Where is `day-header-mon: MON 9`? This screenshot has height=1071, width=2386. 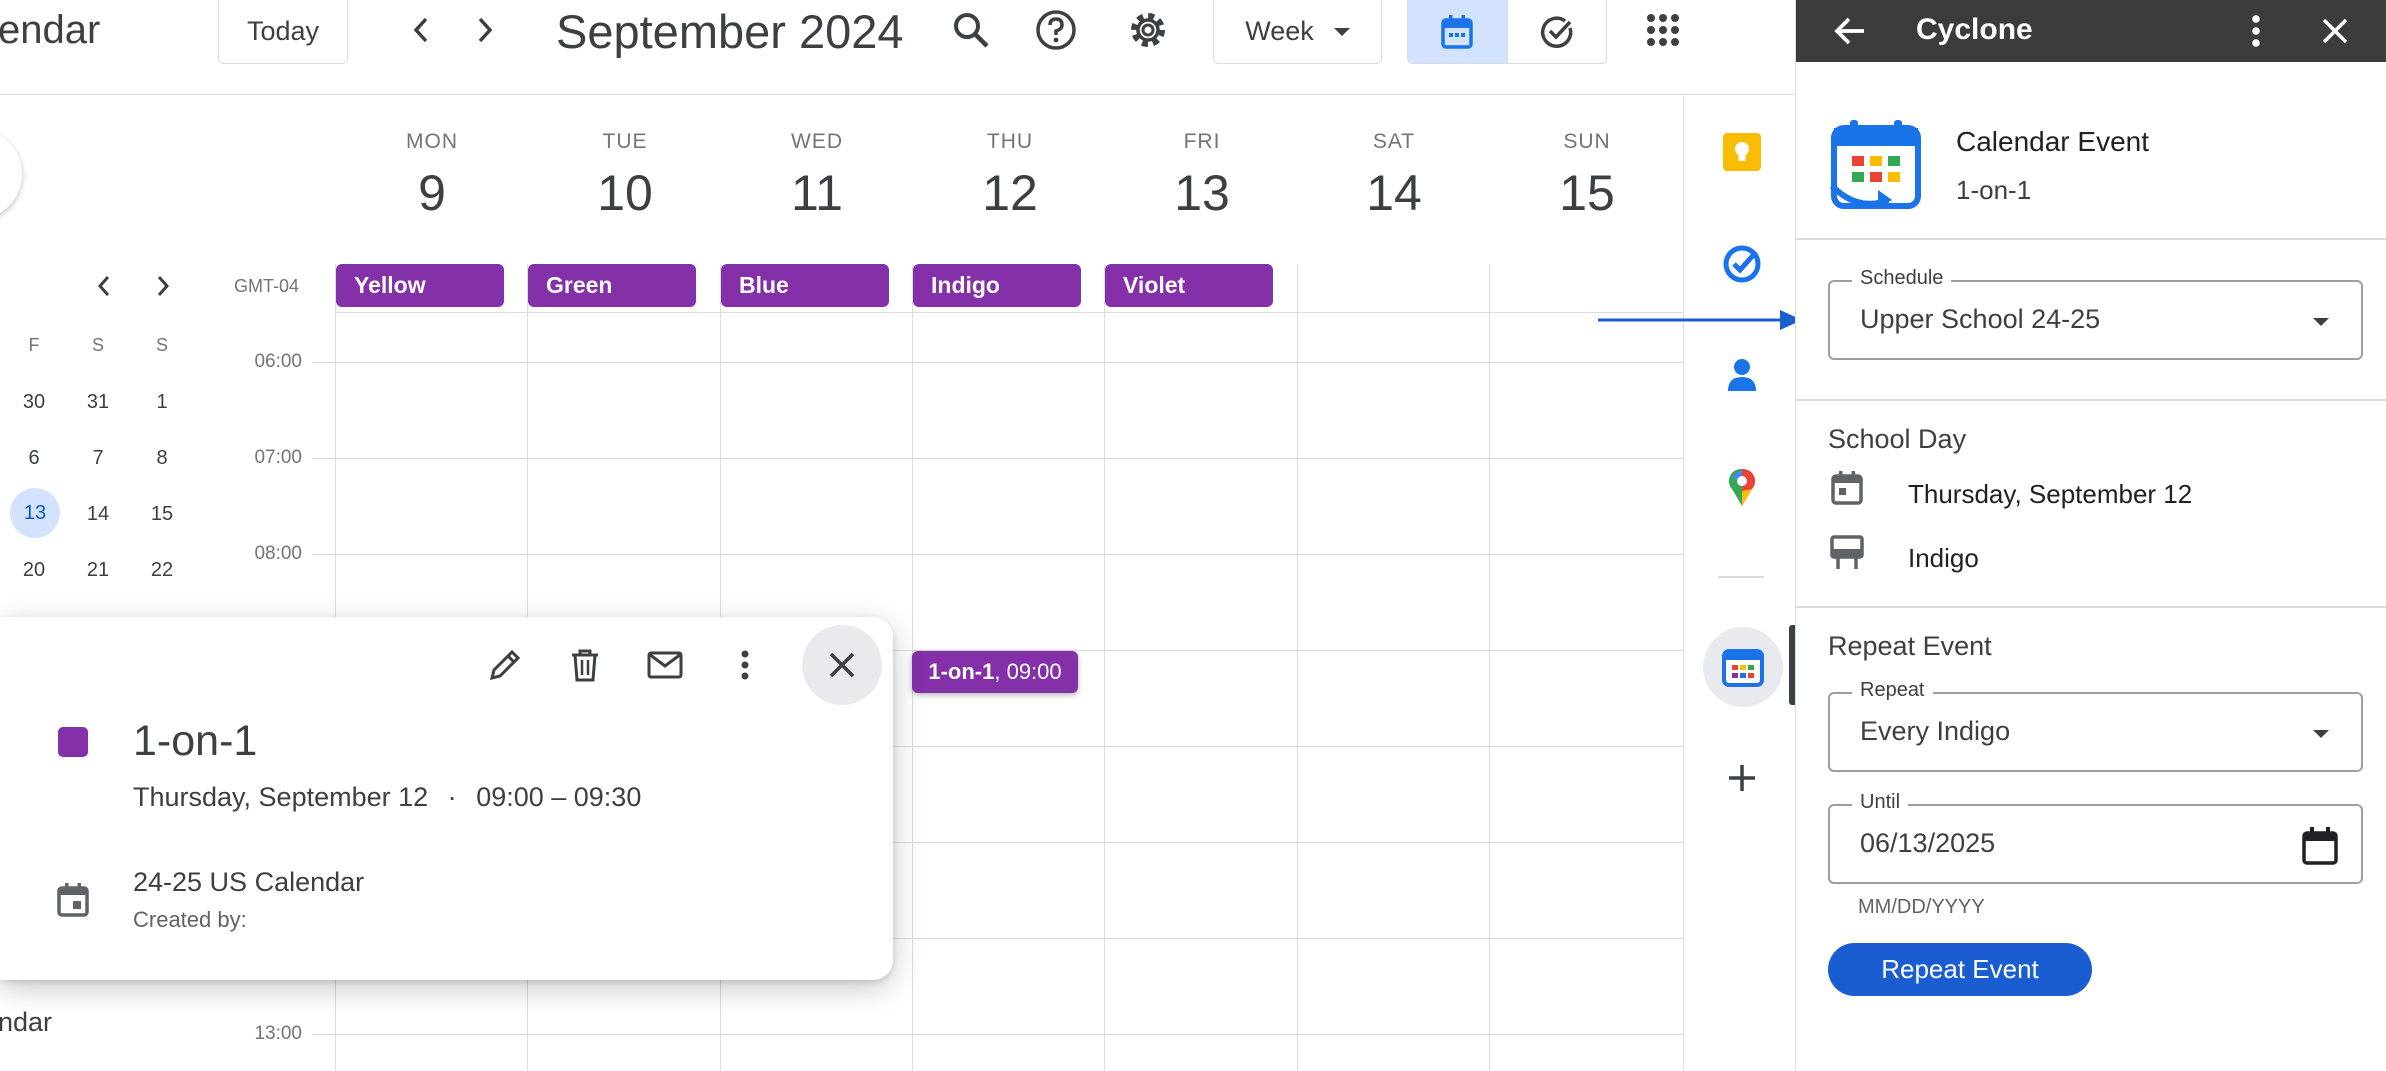
day-header-mon: MON 9 is located at coordinates (432, 176).